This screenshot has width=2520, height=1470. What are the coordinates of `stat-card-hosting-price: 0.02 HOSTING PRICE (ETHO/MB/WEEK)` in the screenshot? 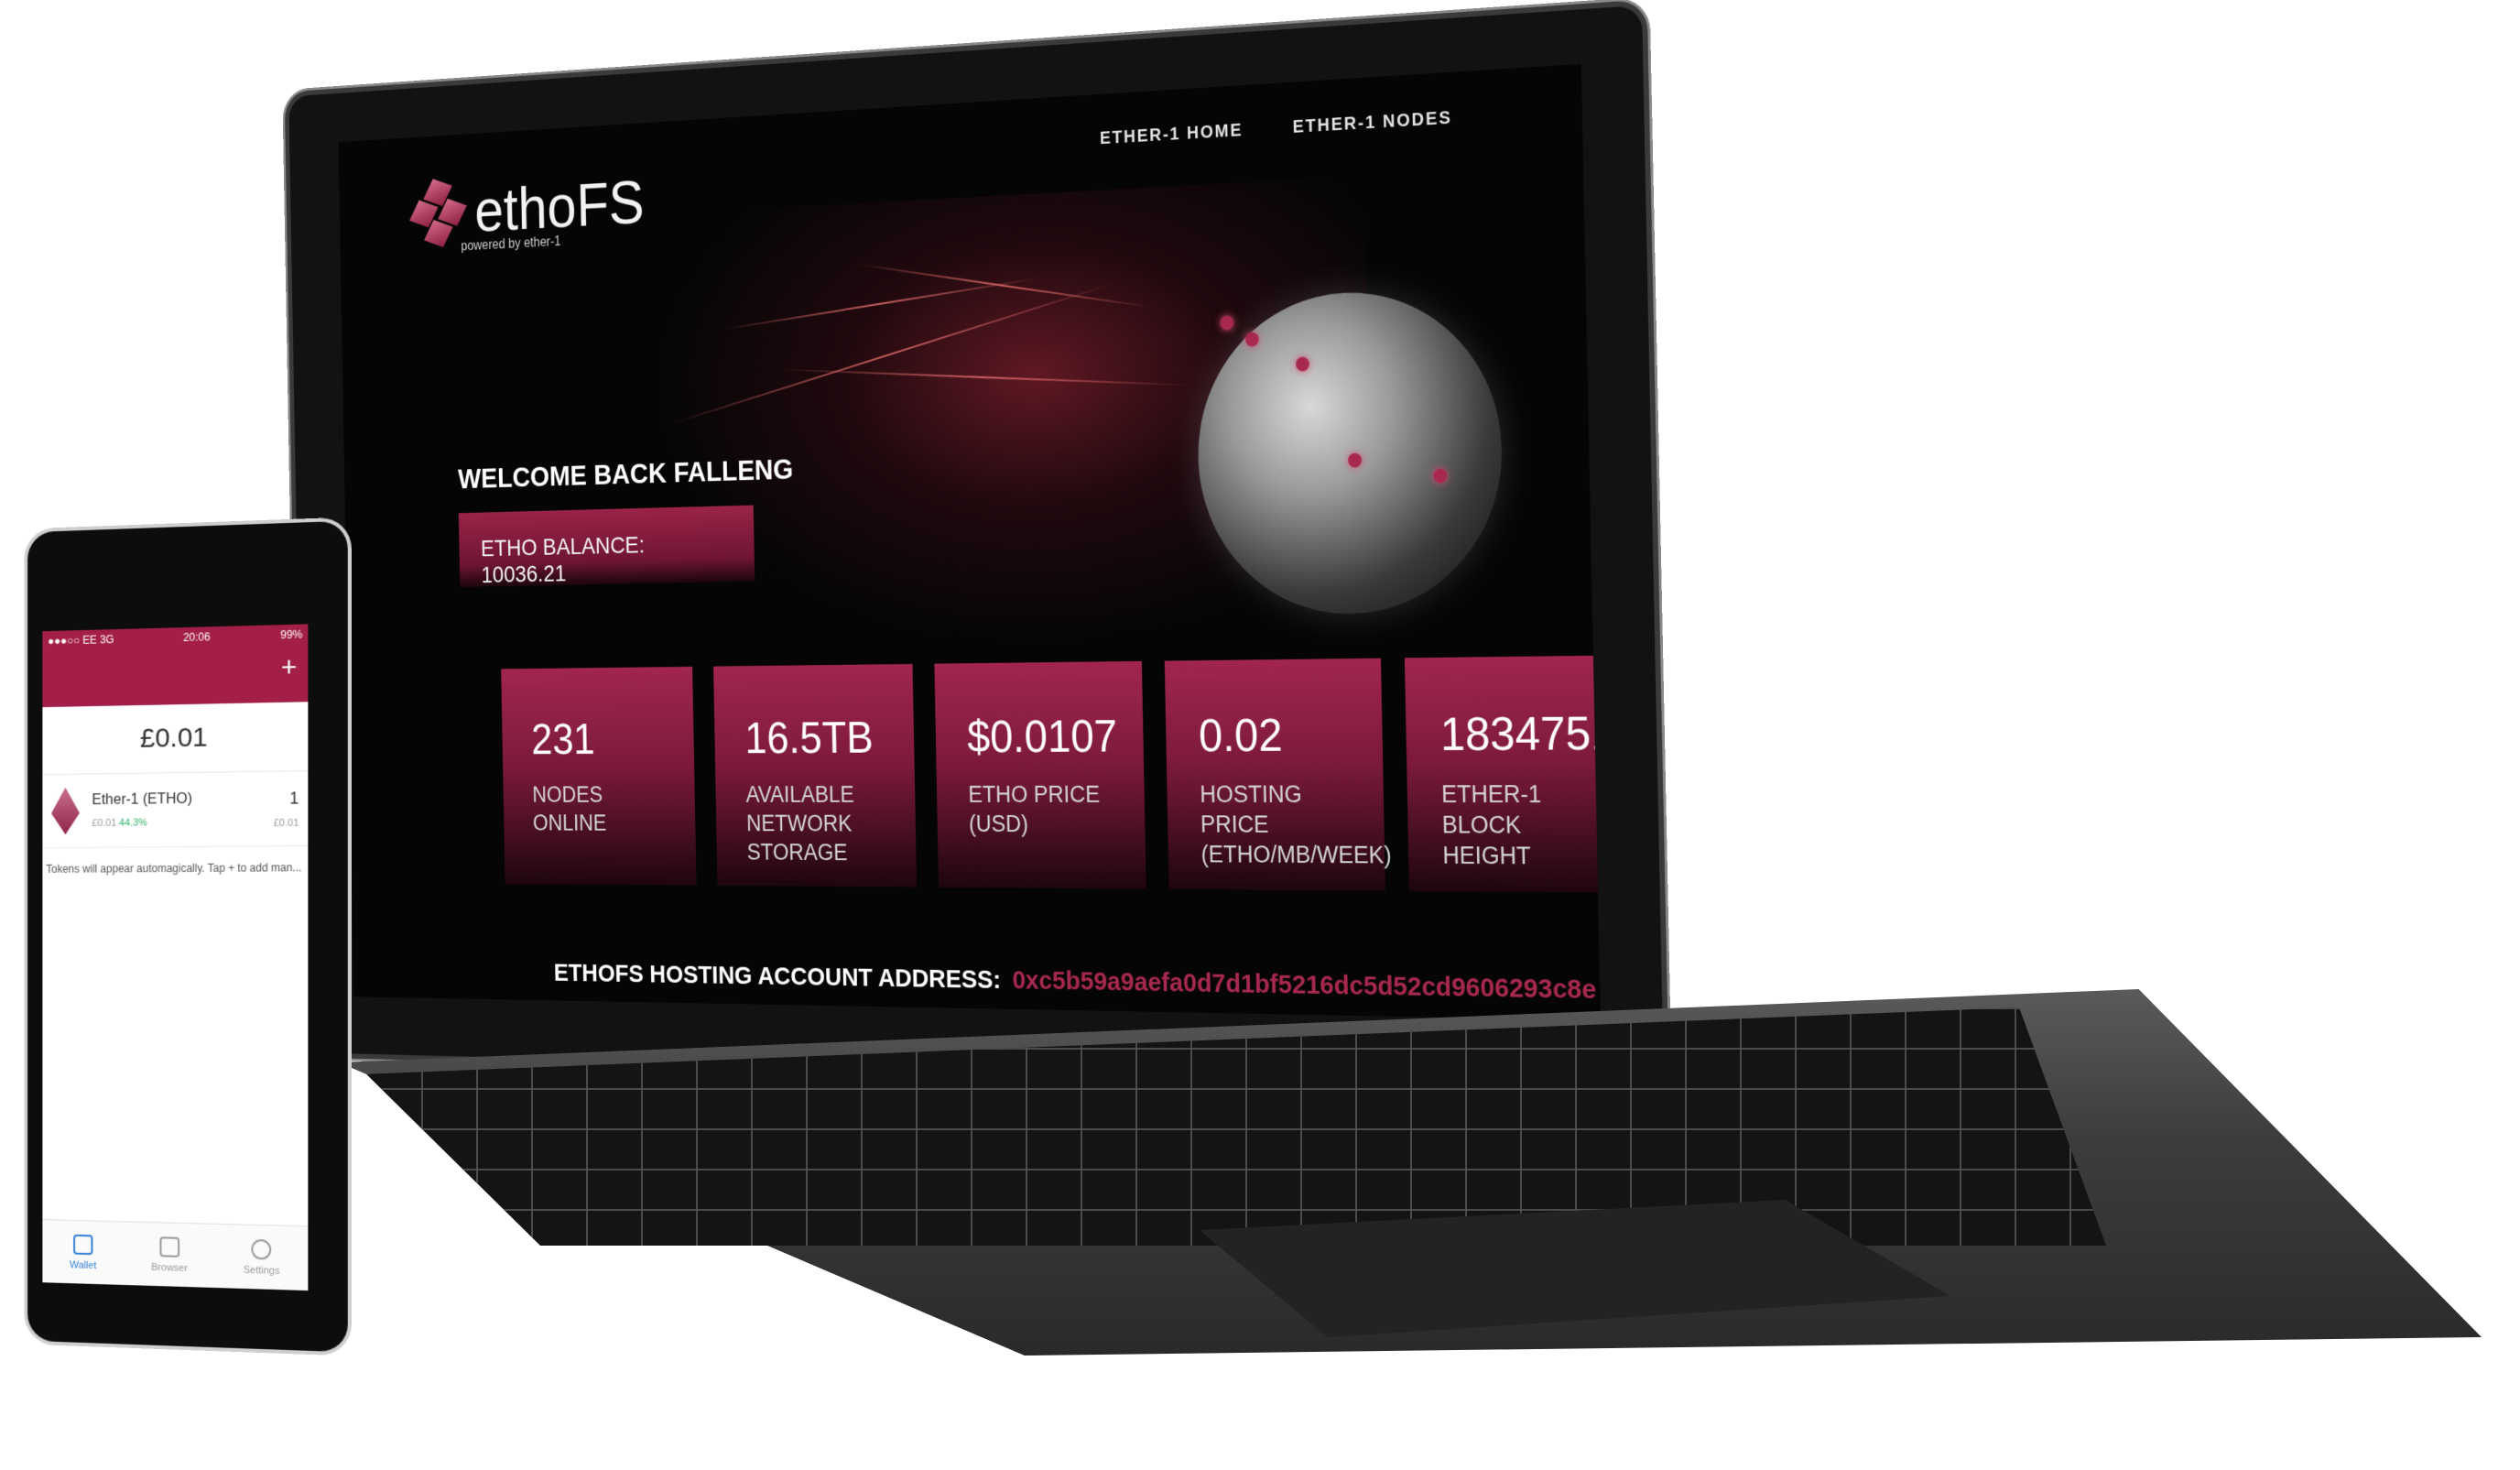 It's located at (1278, 774).